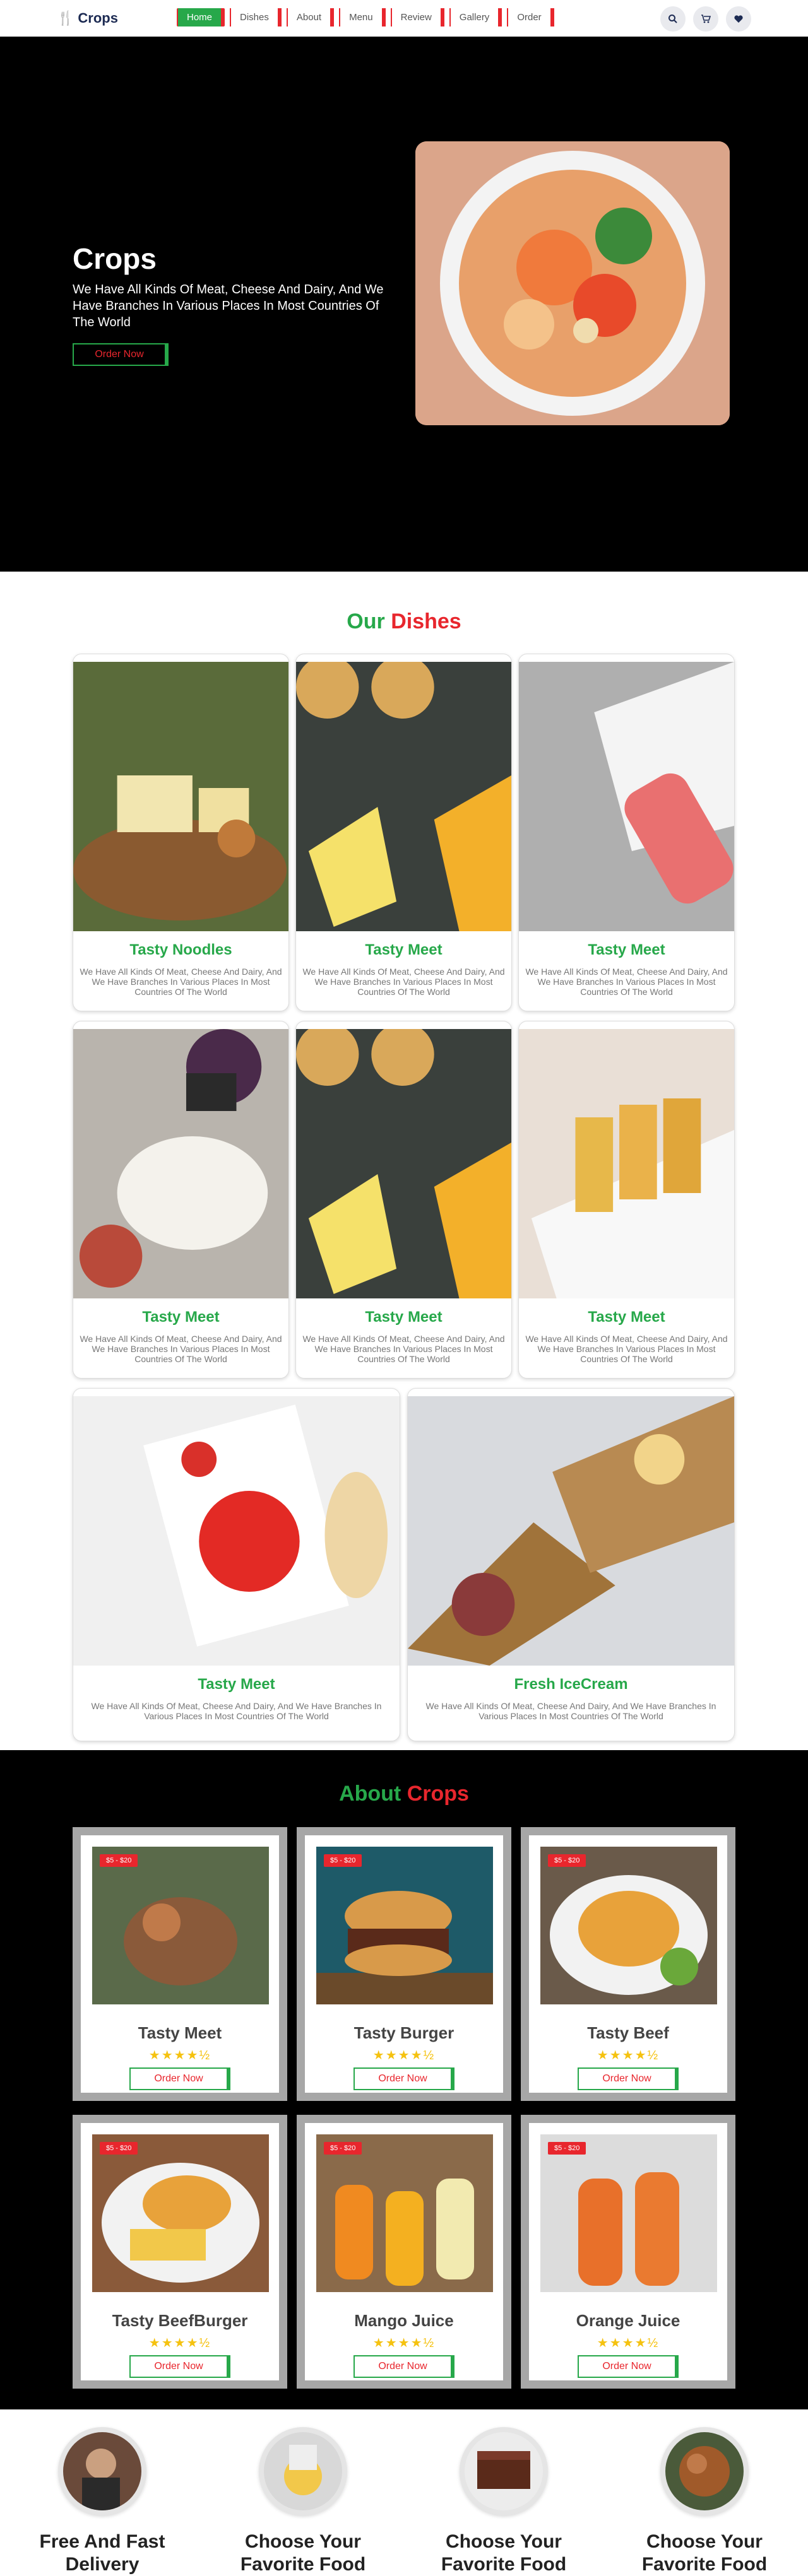  What do you see at coordinates (201, 17) in the screenshot?
I see `nav-item-home: Home` at bounding box center [201, 17].